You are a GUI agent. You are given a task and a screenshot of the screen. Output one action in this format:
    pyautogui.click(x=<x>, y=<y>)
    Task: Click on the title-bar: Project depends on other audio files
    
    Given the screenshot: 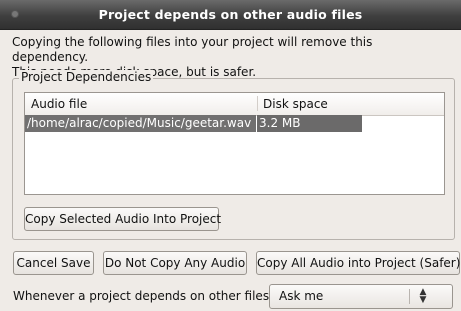 What is the action you would take?
    pyautogui.click(x=230, y=15)
    